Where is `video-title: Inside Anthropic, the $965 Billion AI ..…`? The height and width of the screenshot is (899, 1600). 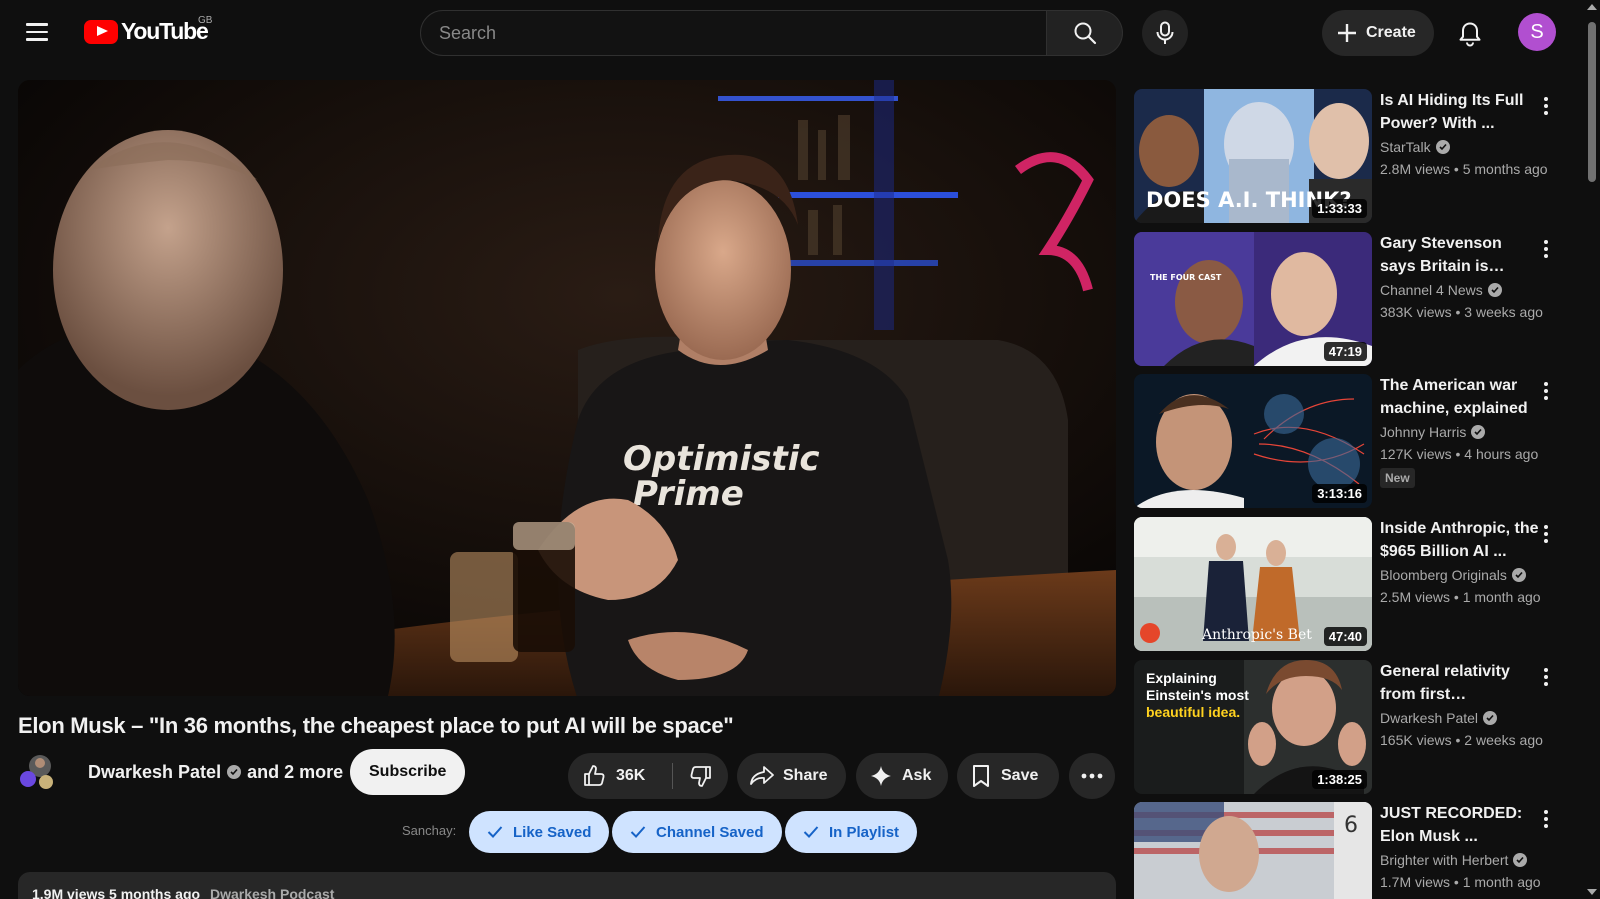
video-title: Inside Anthropic, the $965 Billion AI ..… is located at coordinates (1460, 540).